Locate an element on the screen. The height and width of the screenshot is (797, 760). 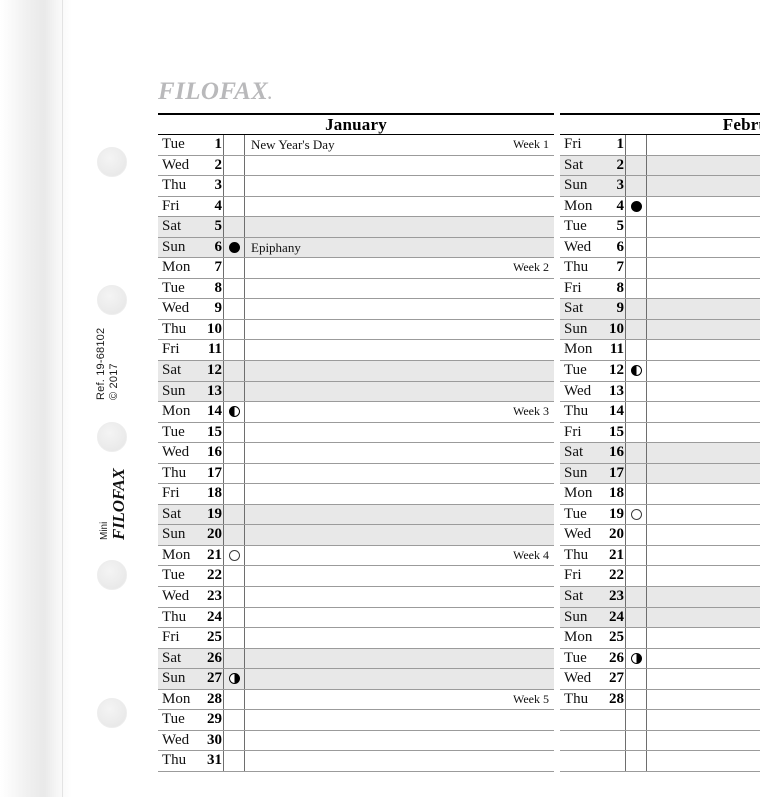
day-row: Mon 25 is located at coordinates (660, 638).